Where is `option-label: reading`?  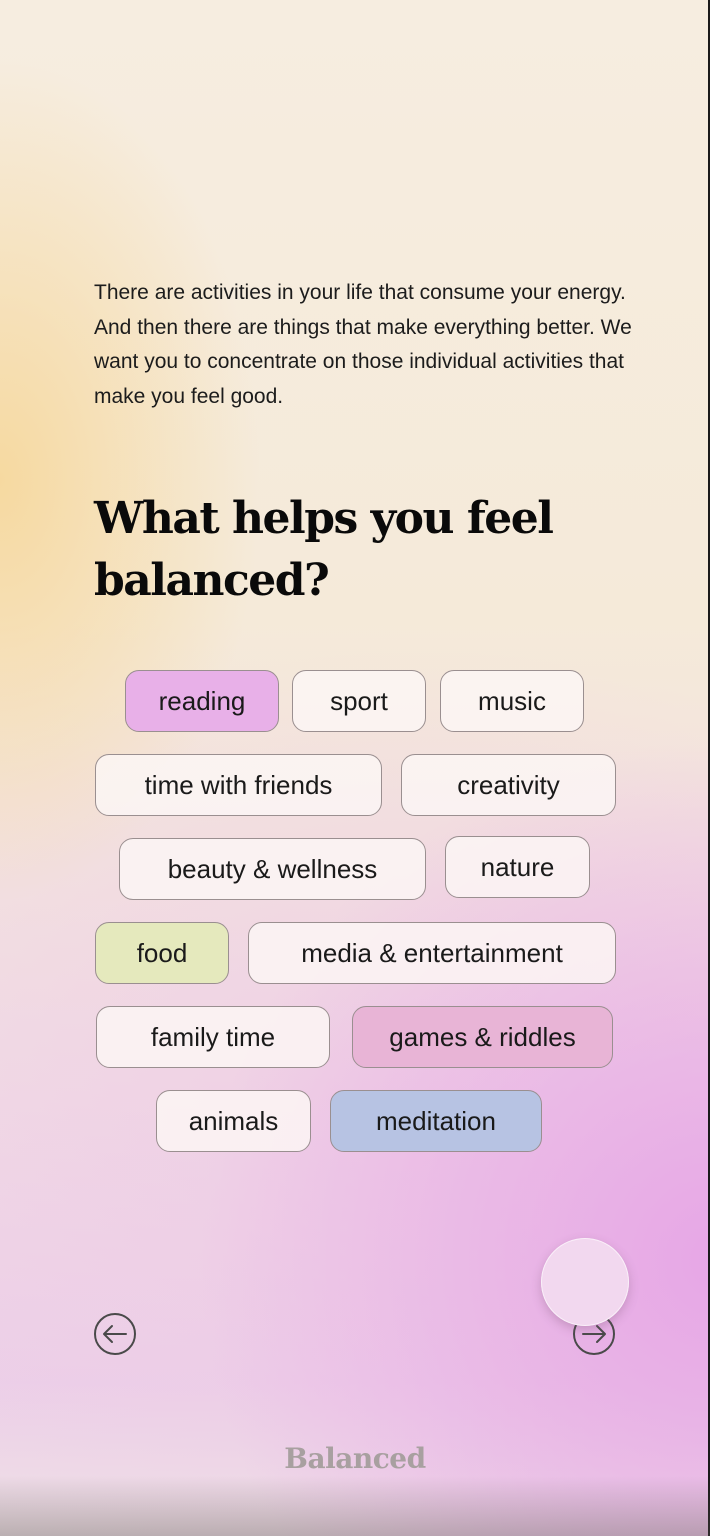 option-label: reading is located at coordinates (202, 700).